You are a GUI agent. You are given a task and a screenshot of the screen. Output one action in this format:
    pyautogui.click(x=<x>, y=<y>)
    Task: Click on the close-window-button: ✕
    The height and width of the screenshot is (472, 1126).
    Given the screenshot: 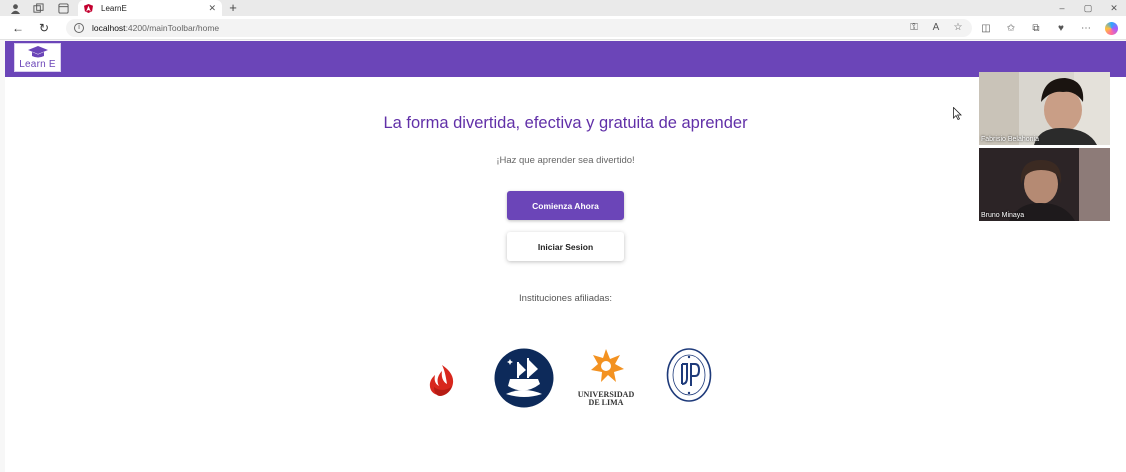 What is the action you would take?
    pyautogui.click(x=1114, y=8)
    